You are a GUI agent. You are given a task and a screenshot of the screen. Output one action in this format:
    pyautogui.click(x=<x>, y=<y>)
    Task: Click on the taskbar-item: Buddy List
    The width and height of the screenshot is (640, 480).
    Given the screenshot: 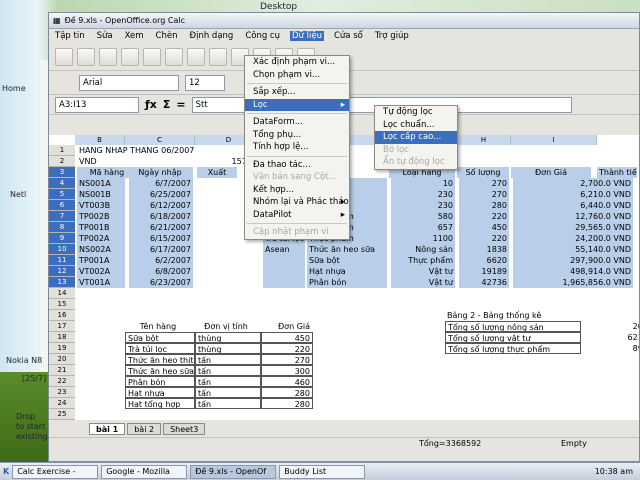 What is the action you would take?
    pyautogui.click(x=322, y=471)
    